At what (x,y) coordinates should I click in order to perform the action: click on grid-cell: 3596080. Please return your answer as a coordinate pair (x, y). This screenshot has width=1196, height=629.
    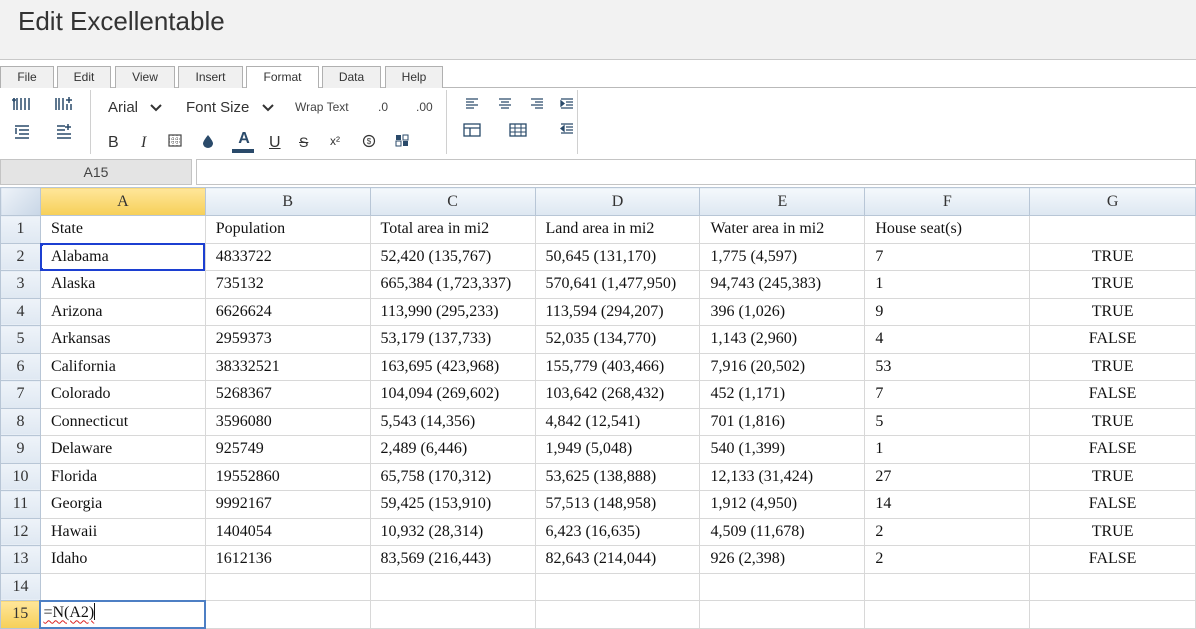
    Looking at the image, I should click on (287, 421).